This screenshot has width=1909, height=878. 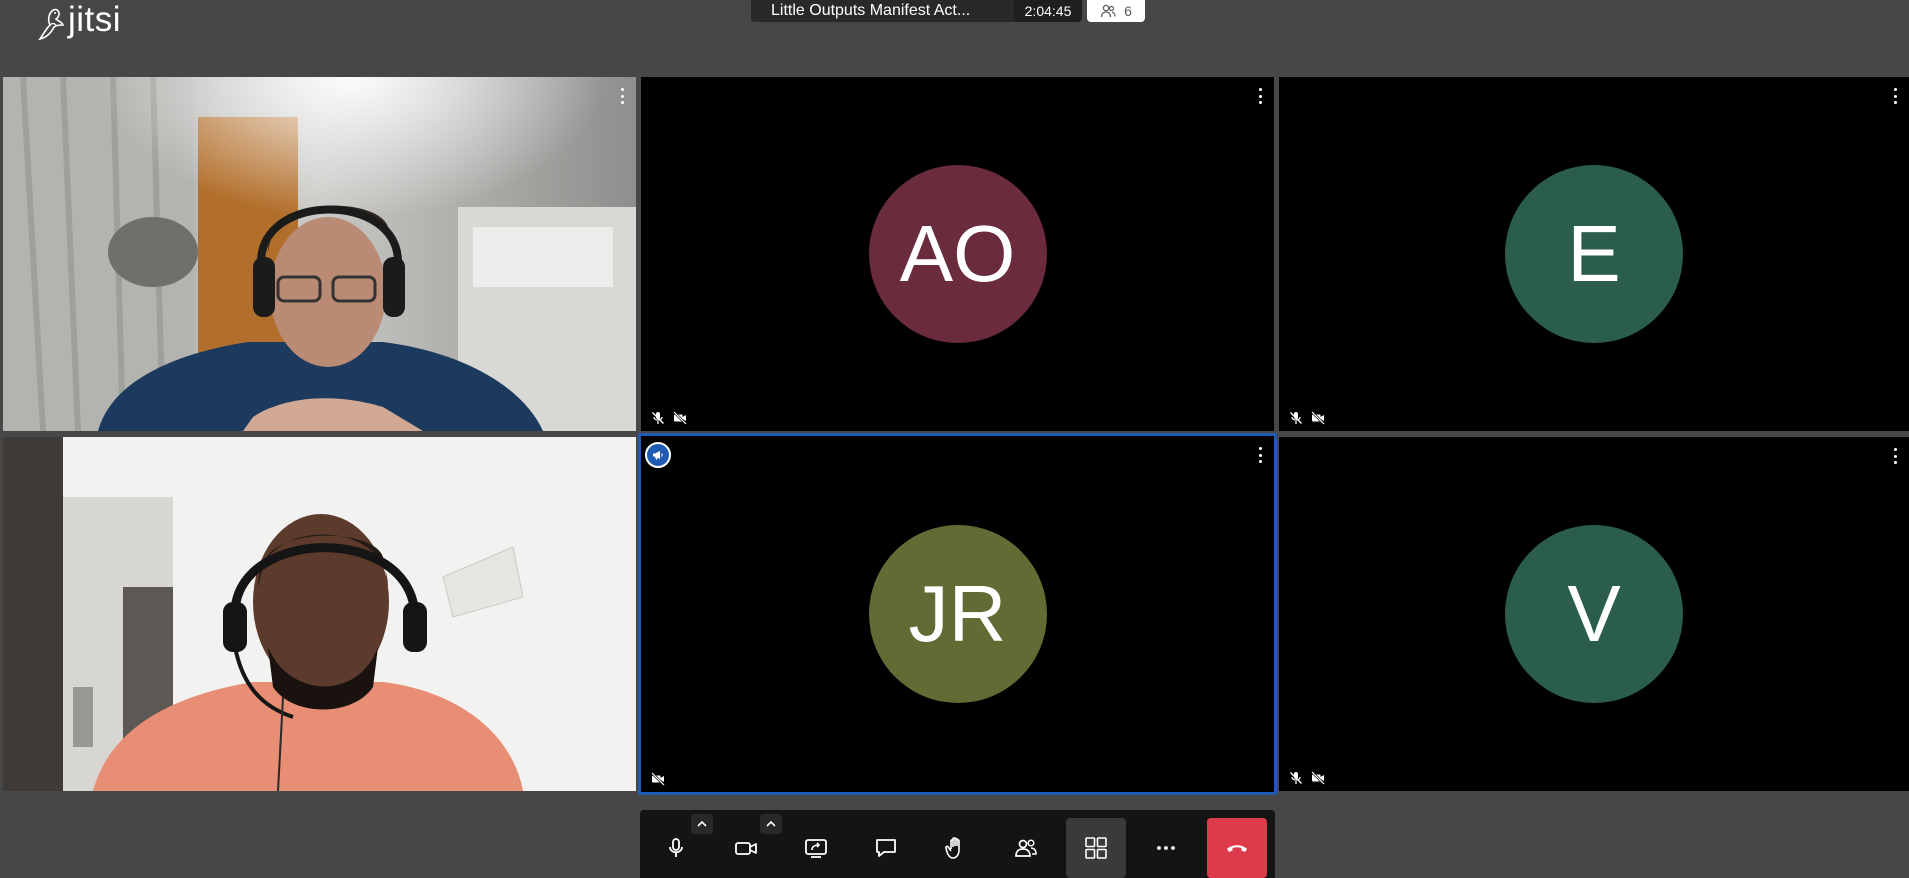 I want to click on avatar: E, so click(x=1594, y=254).